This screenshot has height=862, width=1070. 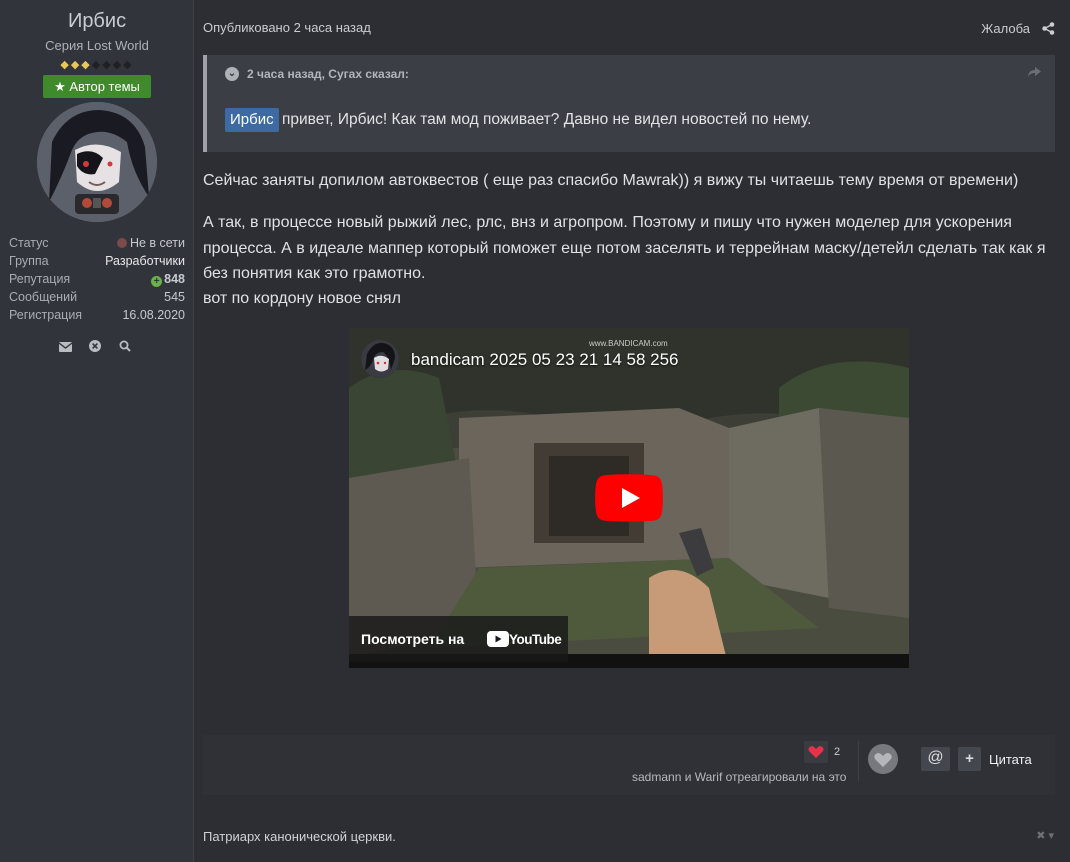 What do you see at coordinates (97, 162) in the screenshot?
I see `avatar` at bounding box center [97, 162].